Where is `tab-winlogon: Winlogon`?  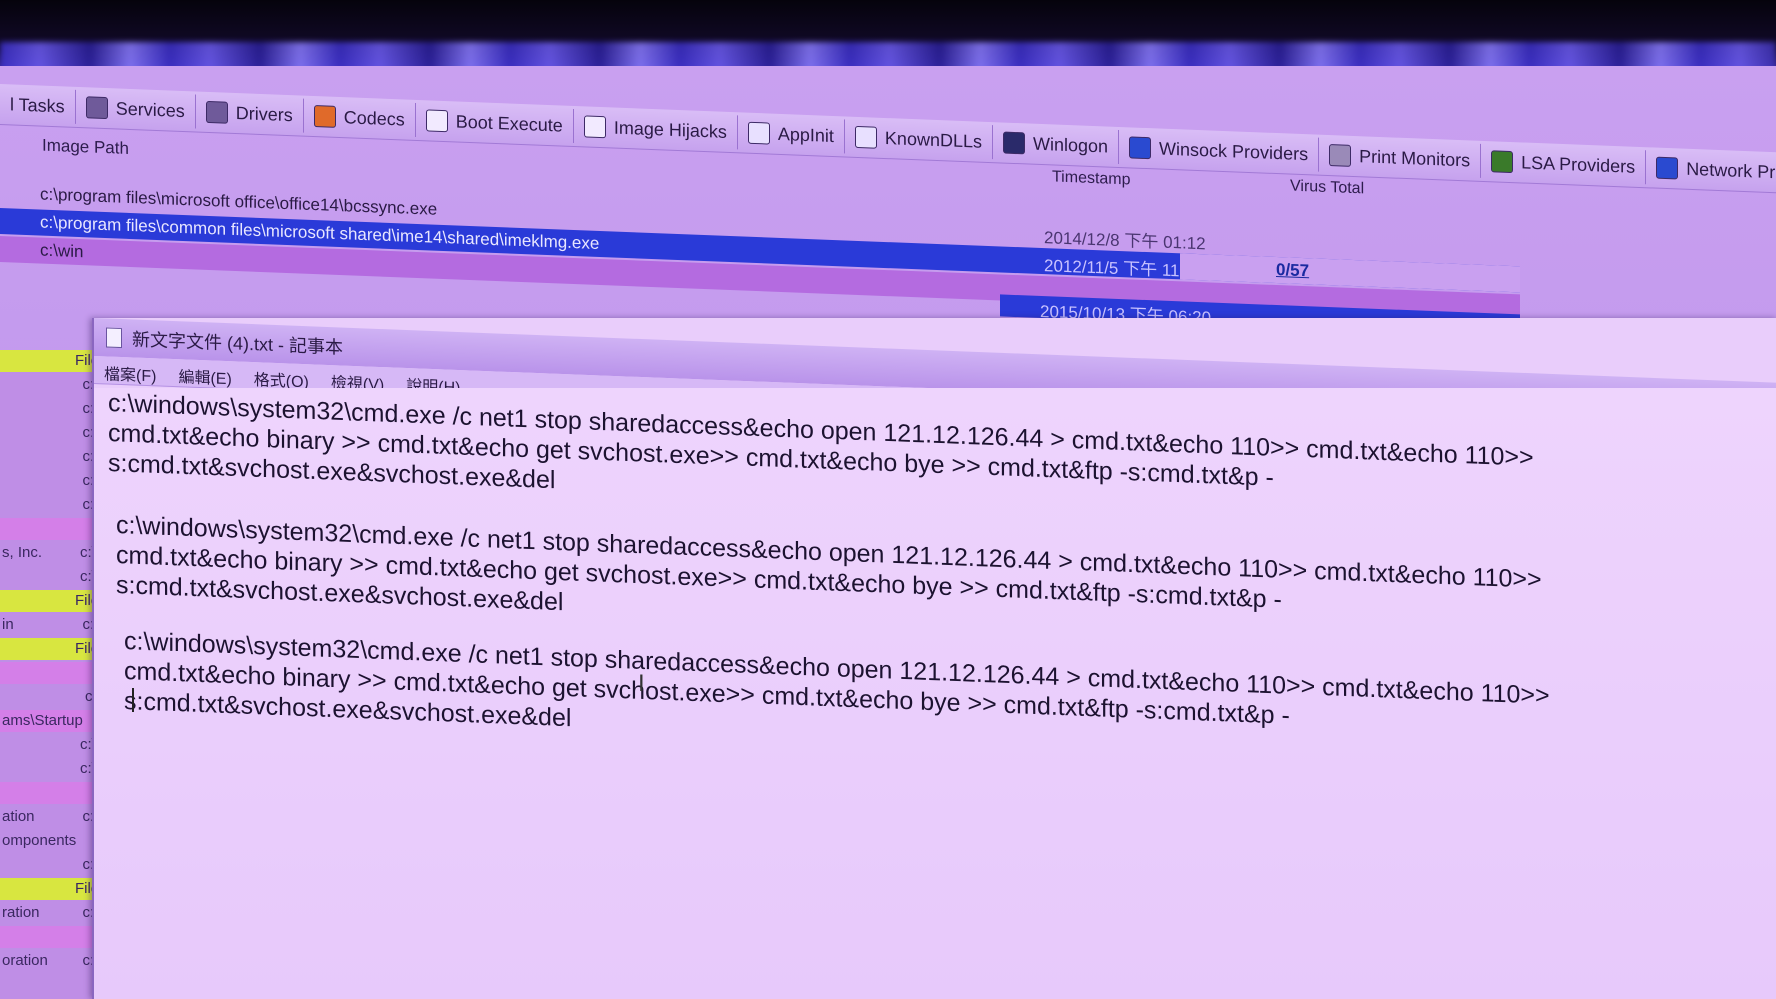 tab-winlogon: Winlogon is located at coordinates (1056, 144).